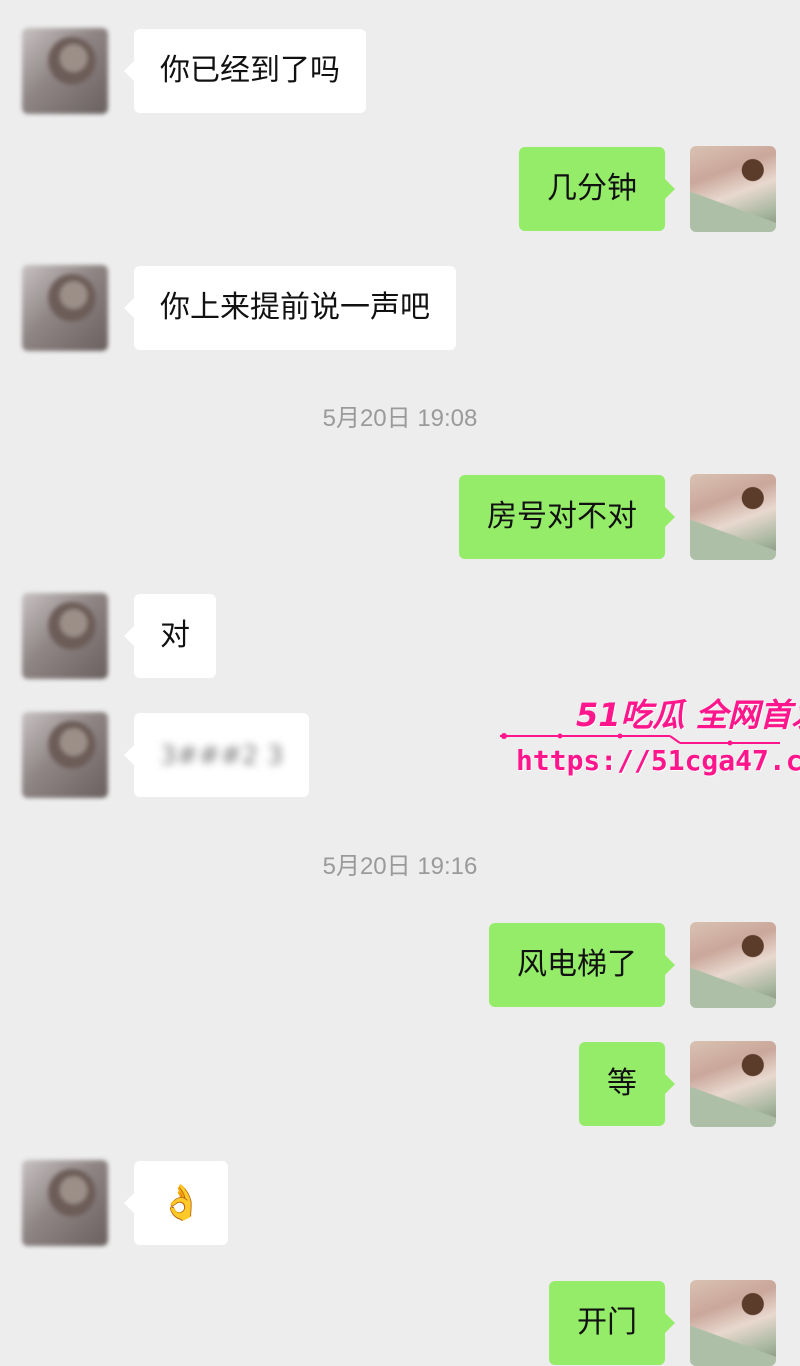 The width and height of the screenshot is (800, 1366). I want to click on message-bubble: 👌, so click(176, 1203).